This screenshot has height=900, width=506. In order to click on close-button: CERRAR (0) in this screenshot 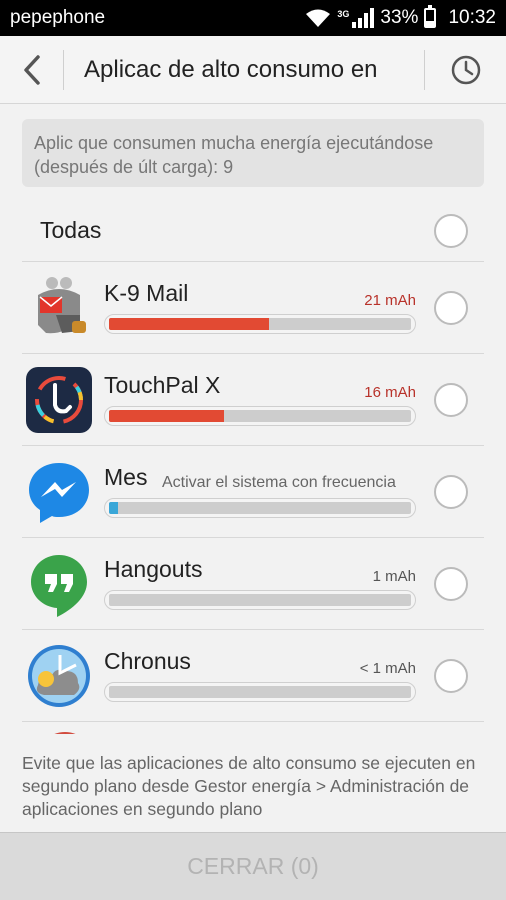, I will do `click(253, 866)`.